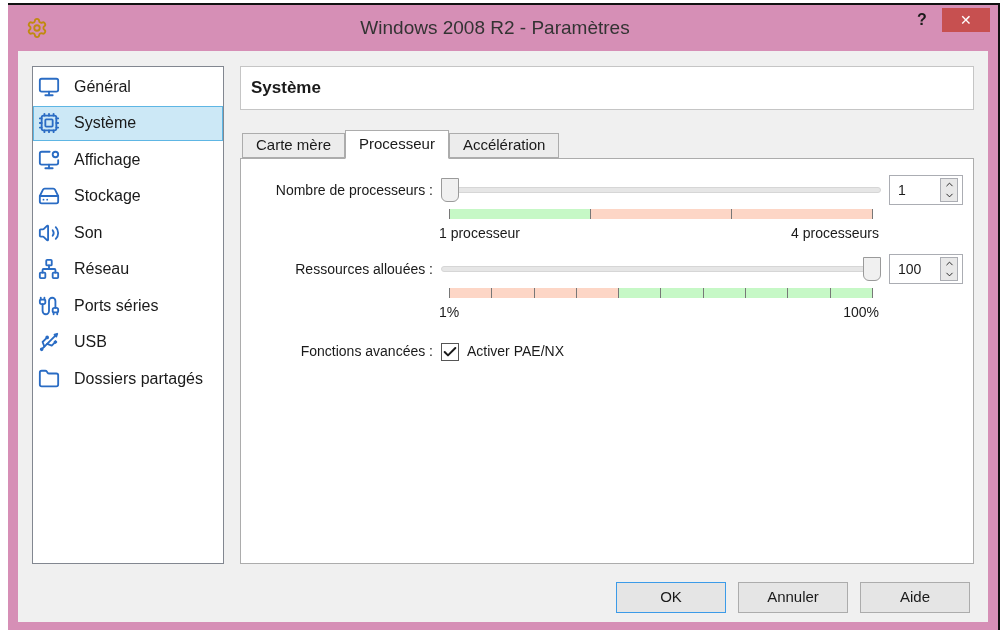 Image resolution: width=1008 pixels, height=635 pixels. I want to click on dialog-button: Aide, so click(915, 597).